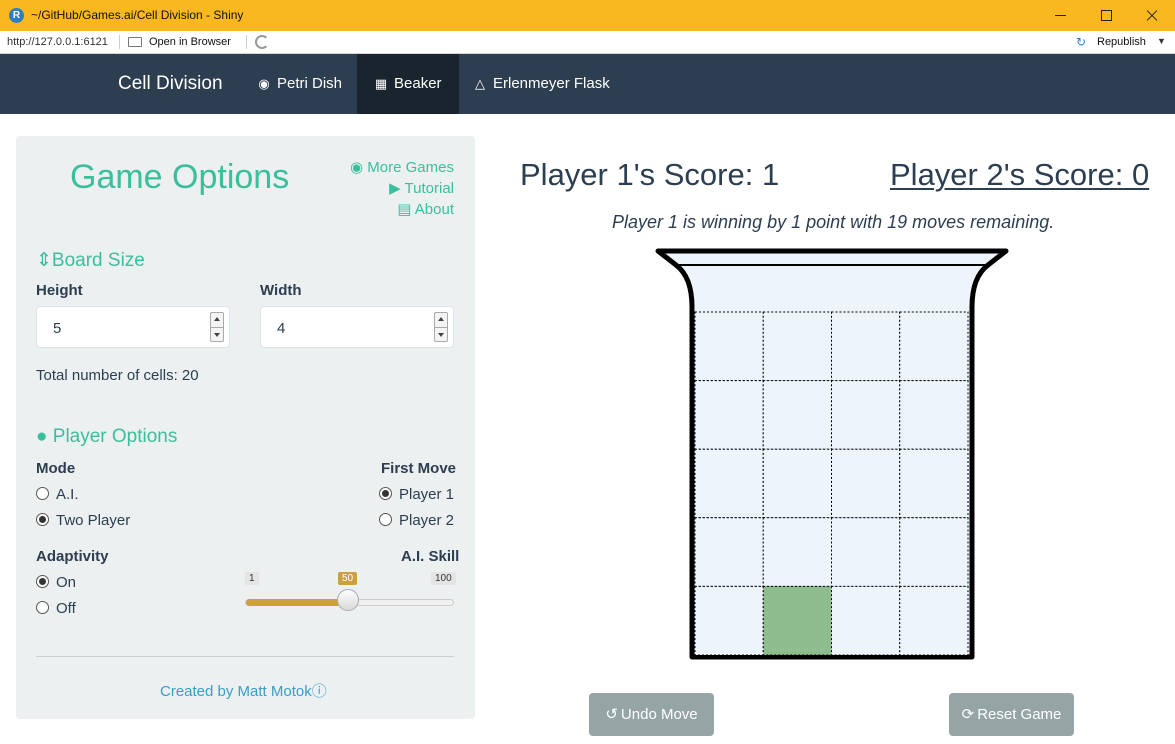 The height and width of the screenshot is (744, 1175). Describe the element at coordinates (281, 290) in the screenshot. I see `width-label: Width` at that location.